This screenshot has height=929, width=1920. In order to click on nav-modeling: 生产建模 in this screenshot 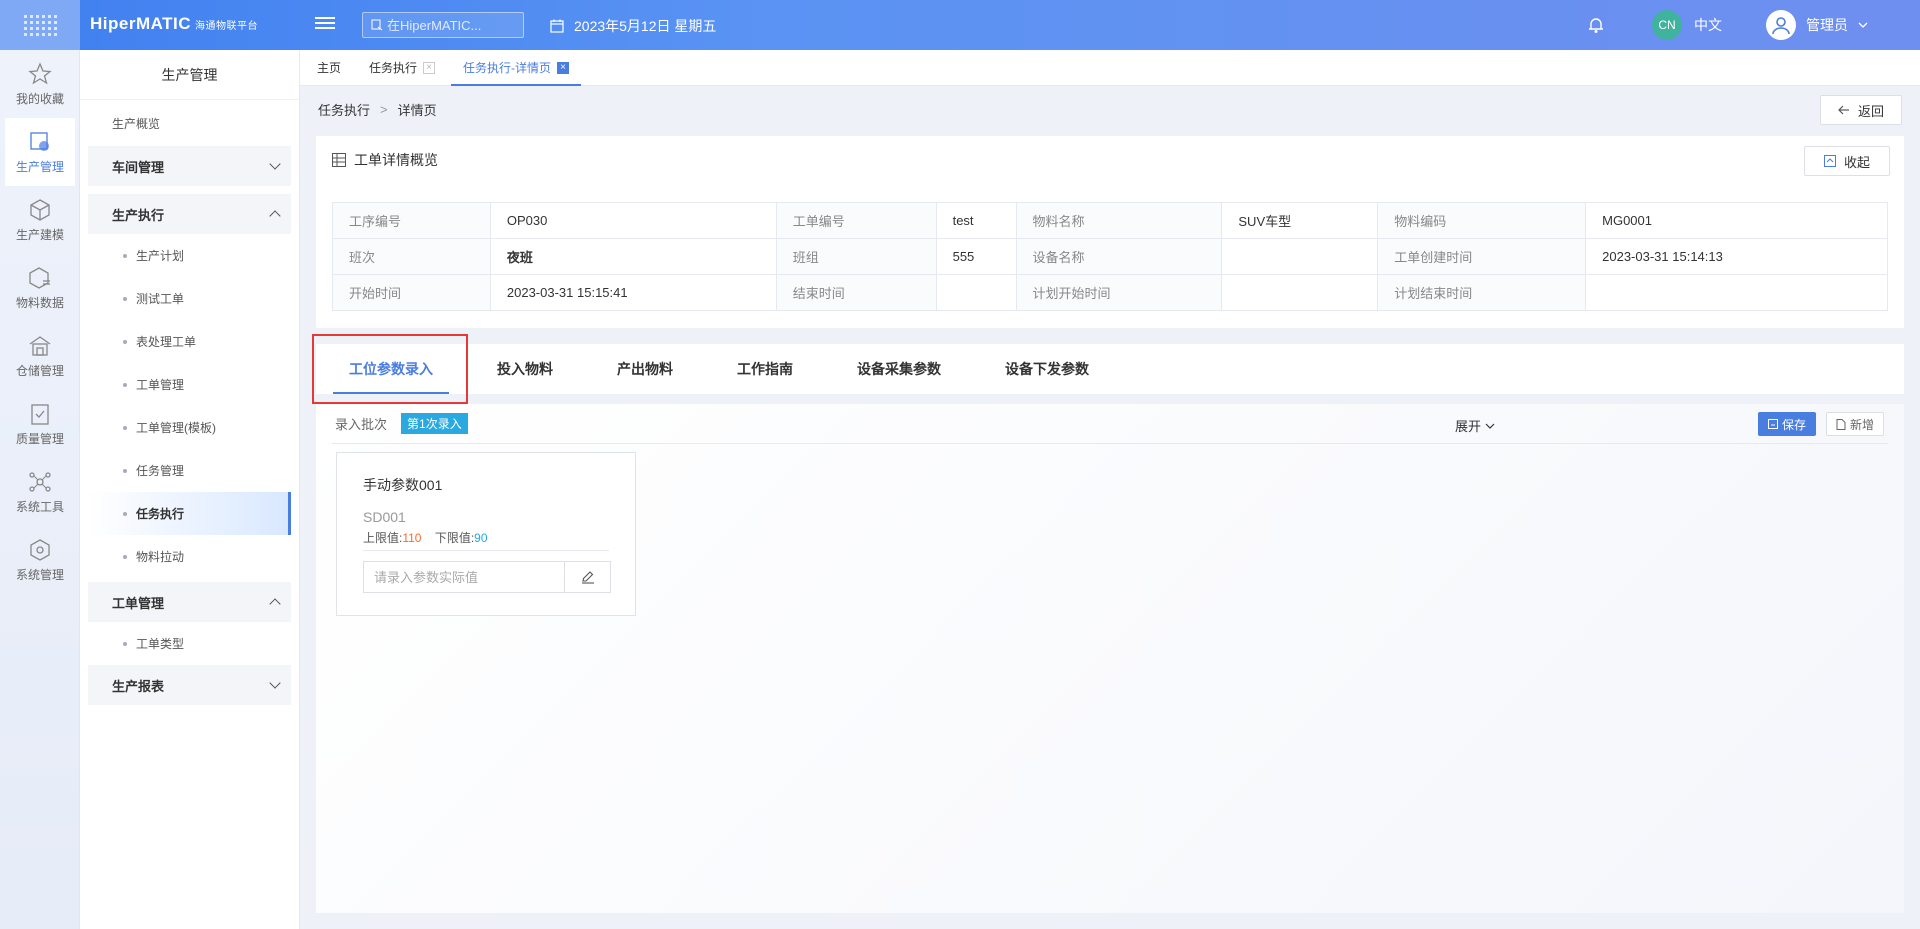, I will do `click(40, 220)`.